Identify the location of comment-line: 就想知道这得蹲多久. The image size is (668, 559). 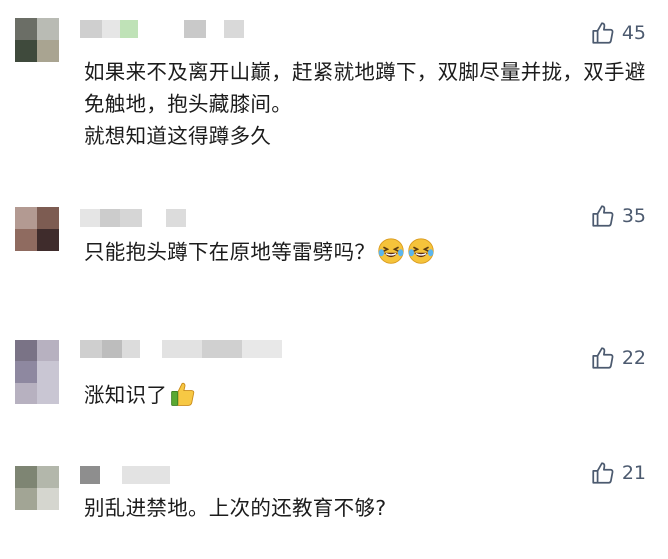
(178, 136).